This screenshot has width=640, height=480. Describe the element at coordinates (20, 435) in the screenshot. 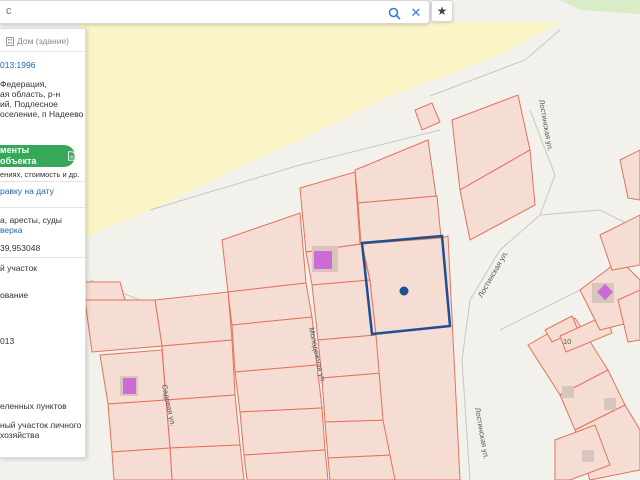

I see `permitted-use-line2: хозяйства` at that location.